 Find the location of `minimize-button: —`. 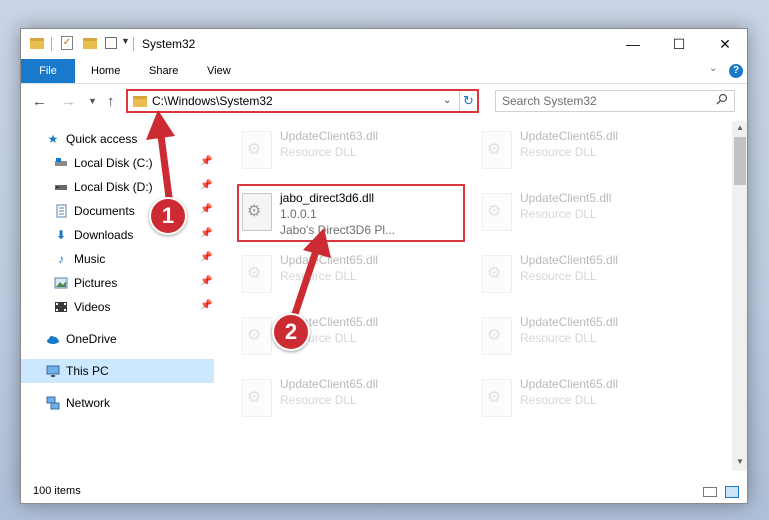

minimize-button: — is located at coordinates (633, 44).